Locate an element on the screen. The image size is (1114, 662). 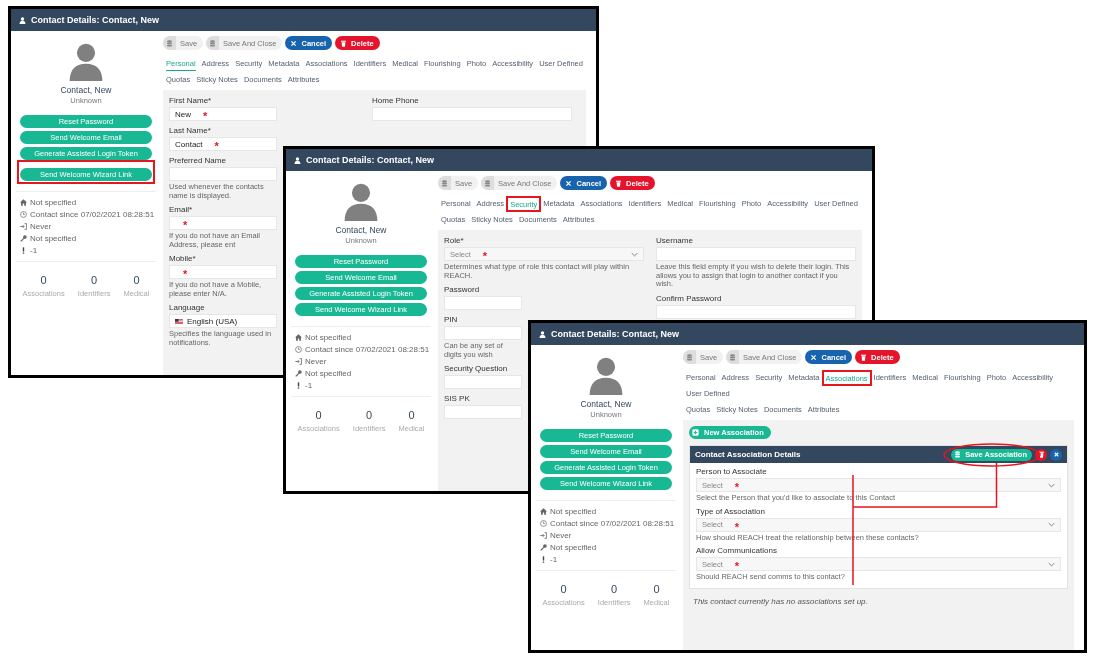
field-label: Security Question is located at coordinates (476, 368).